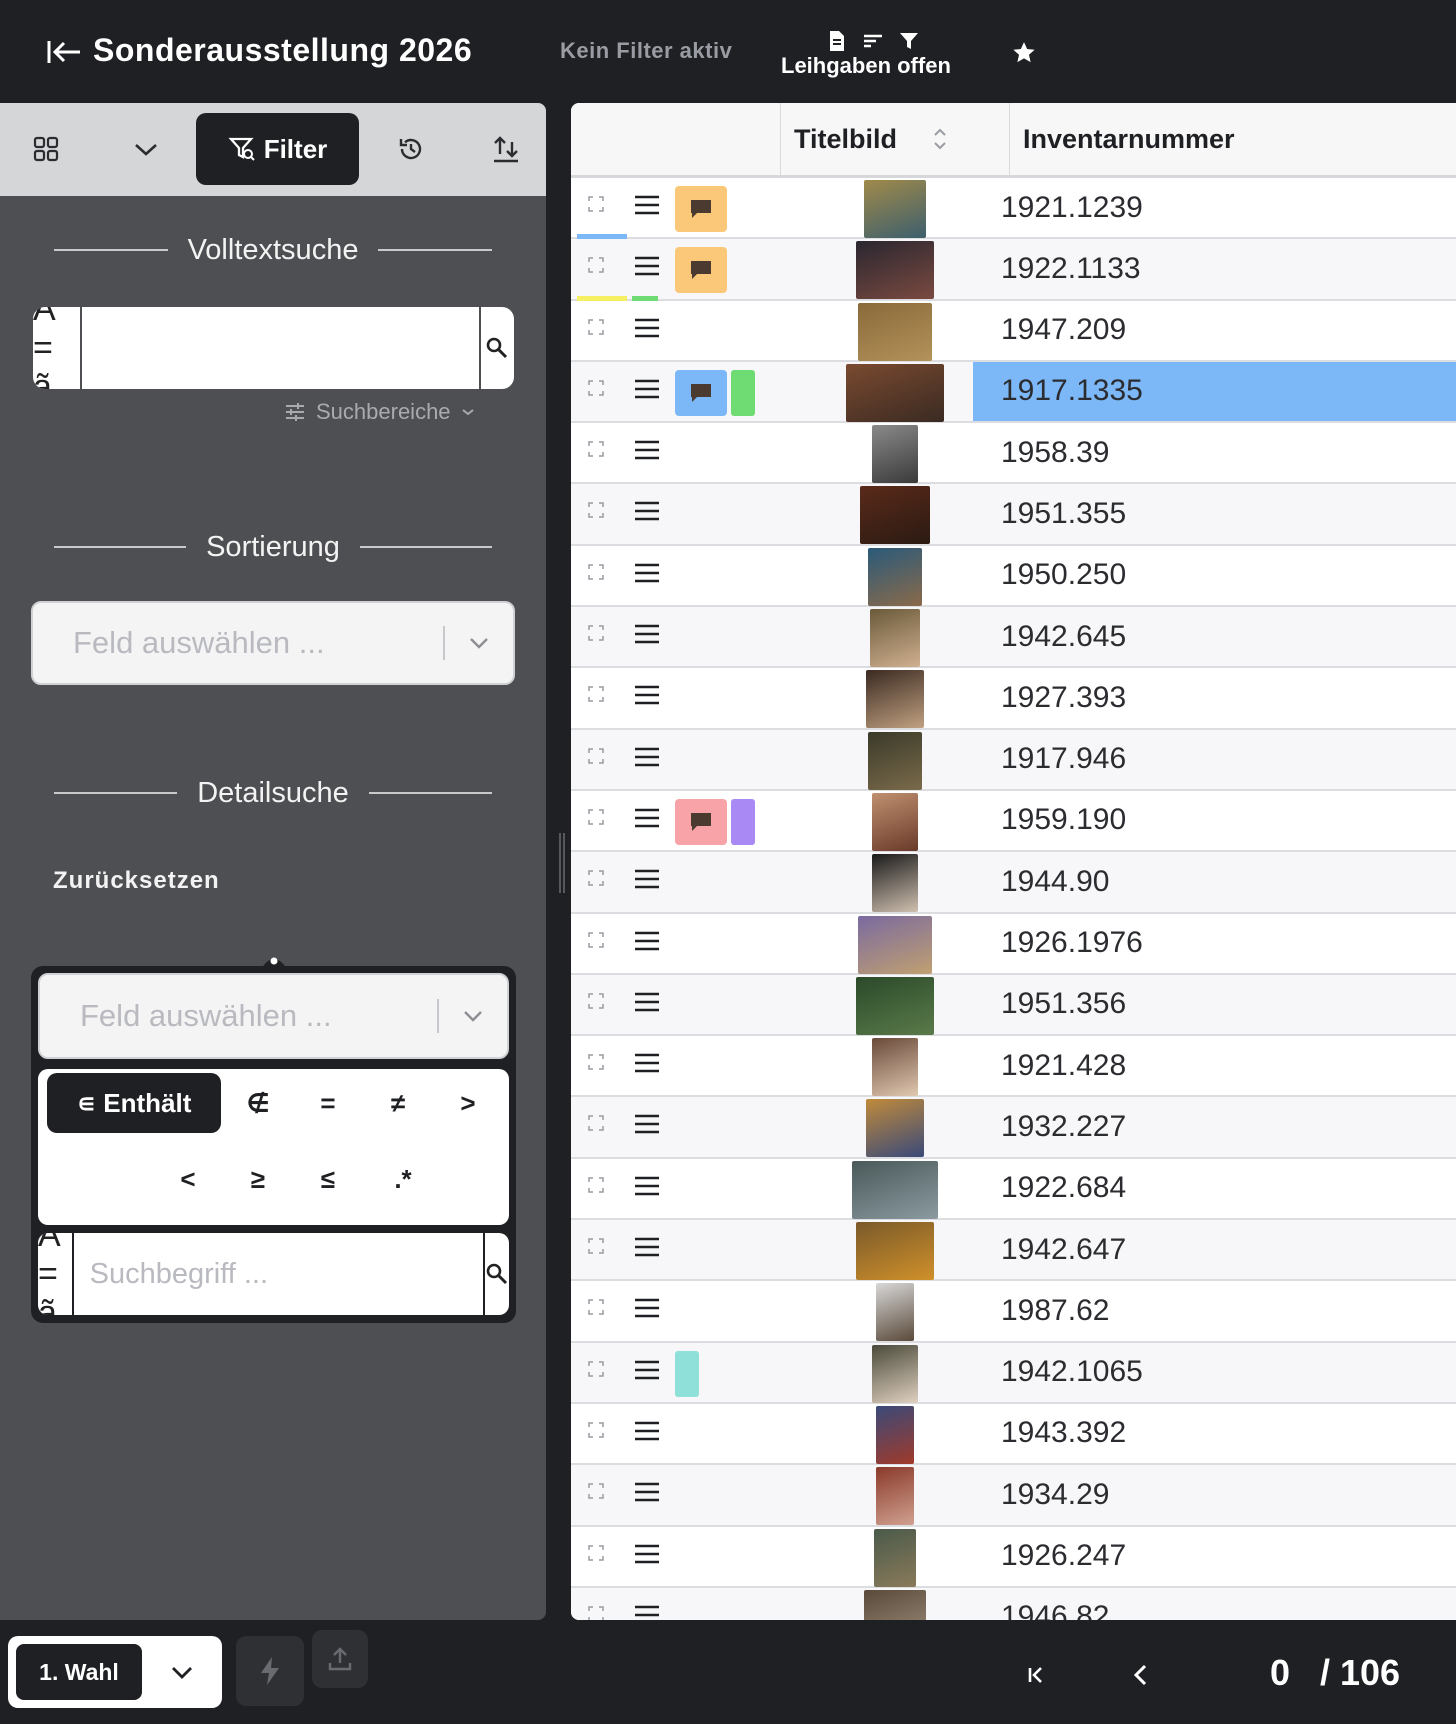 This screenshot has height=1724, width=1456. What do you see at coordinates (136, 881) in the screenshot?
I see `reset-button: Zurücksetzen` at bounding box center [136, 881].